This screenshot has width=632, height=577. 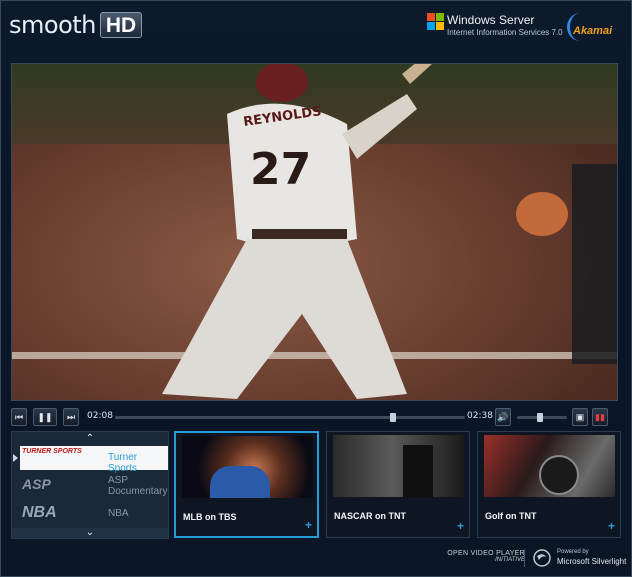 What do you see at coordinates (36, 484) in the screenshot?
I see `asp-logo: ASP` at bounding box center [36, 484].